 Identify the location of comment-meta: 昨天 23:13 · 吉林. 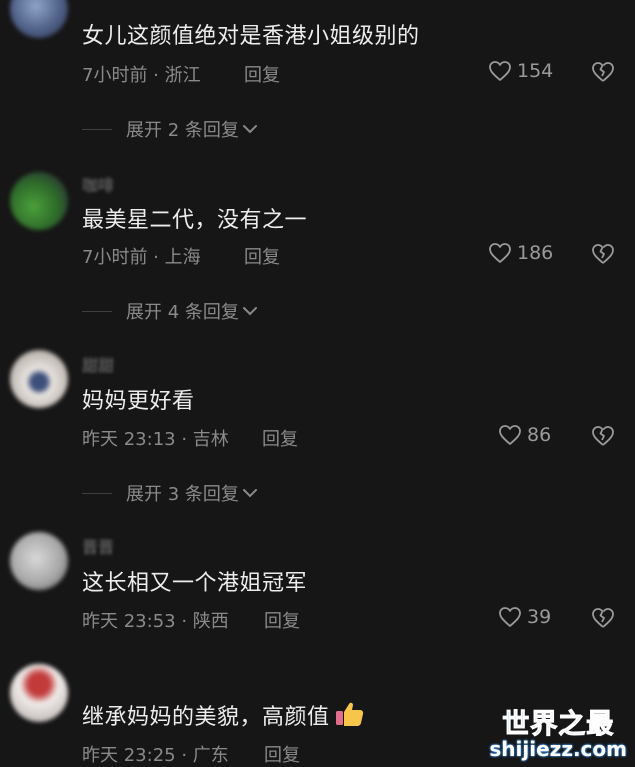
(155, 439).